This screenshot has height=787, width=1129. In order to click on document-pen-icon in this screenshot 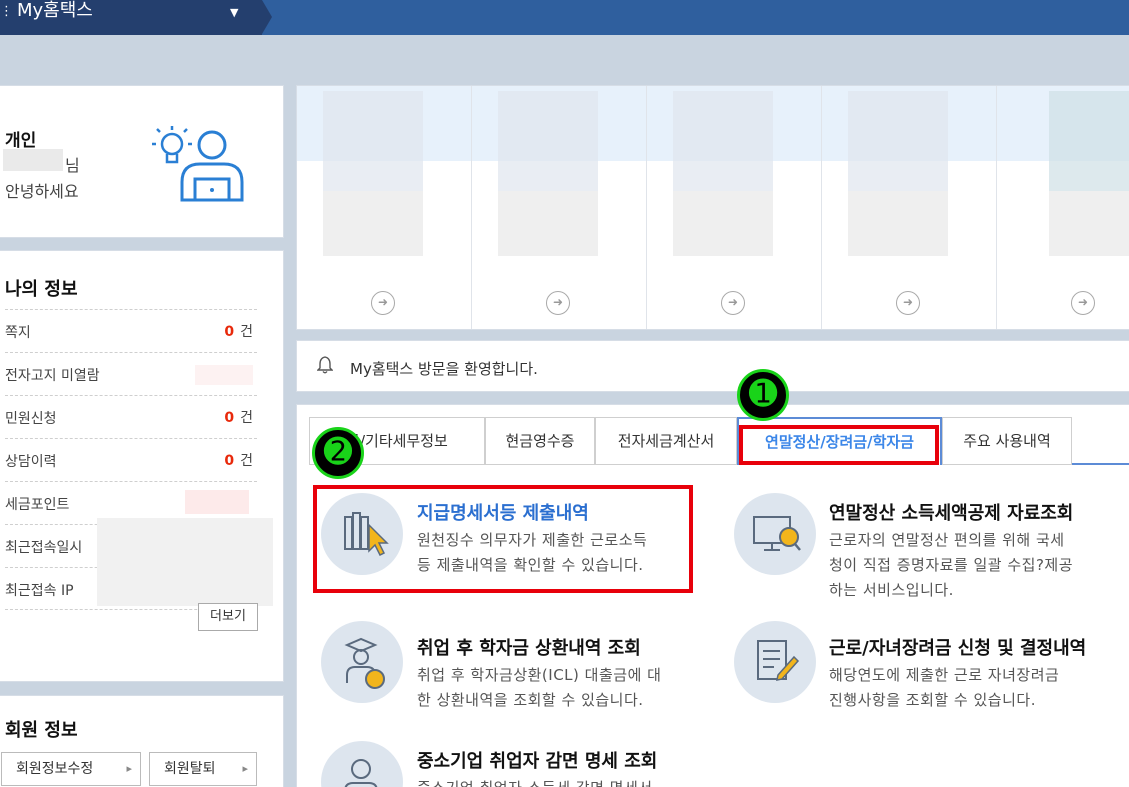, I will do `click(775, 662)`.